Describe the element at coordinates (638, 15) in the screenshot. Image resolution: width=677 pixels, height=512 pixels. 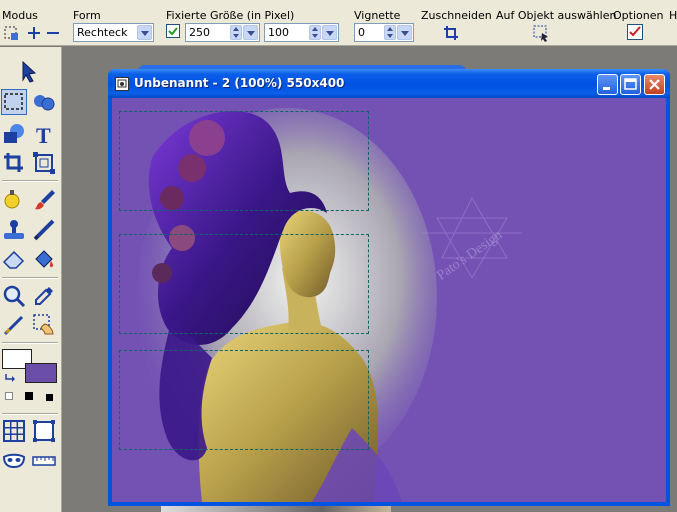
I see `options-label: Optionen` at that location.